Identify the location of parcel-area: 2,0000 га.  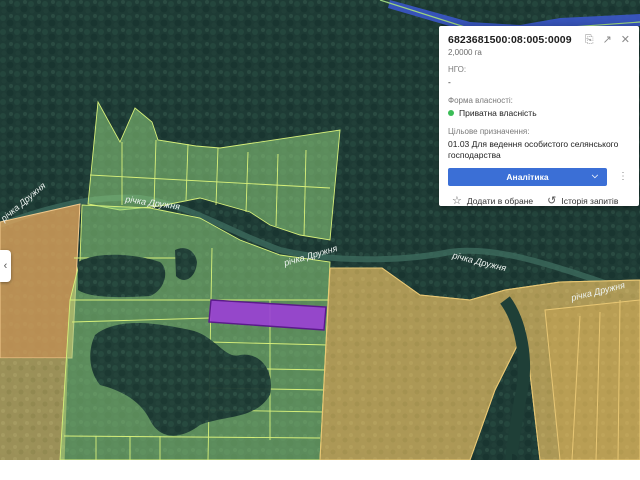
(465, 52).